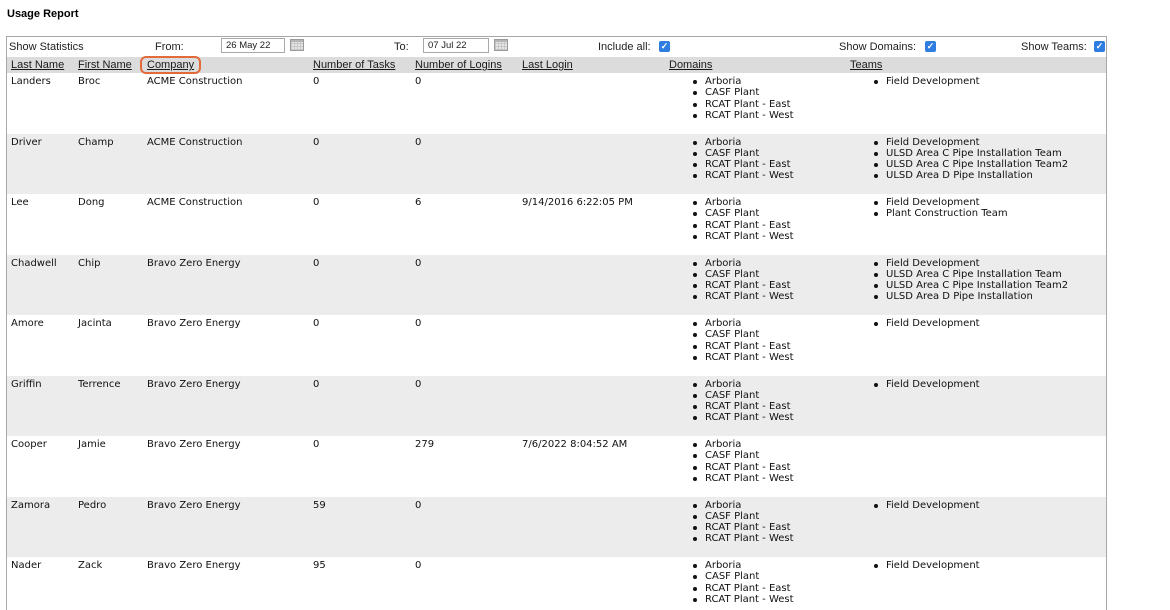  I want to click on cell-first-name: Broc, so click(89, 81).